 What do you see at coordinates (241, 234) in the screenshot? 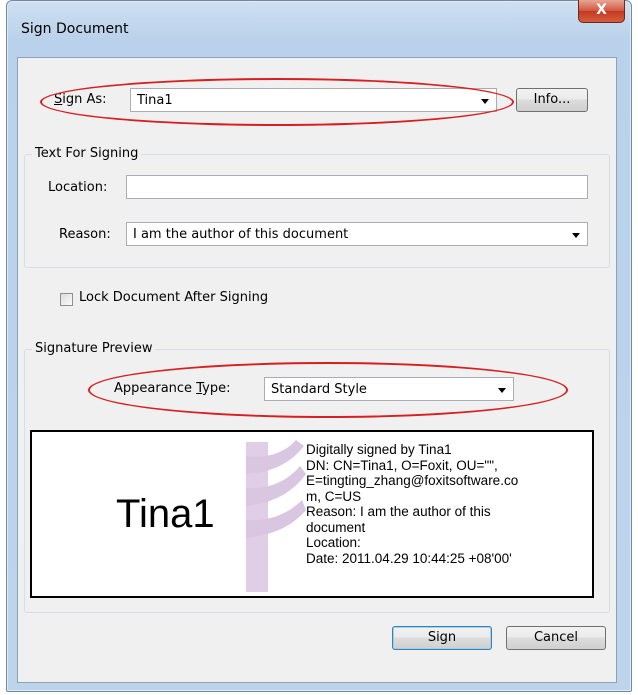
I see `reason-value: I am the author of this document` at bounding box center [241, 234].